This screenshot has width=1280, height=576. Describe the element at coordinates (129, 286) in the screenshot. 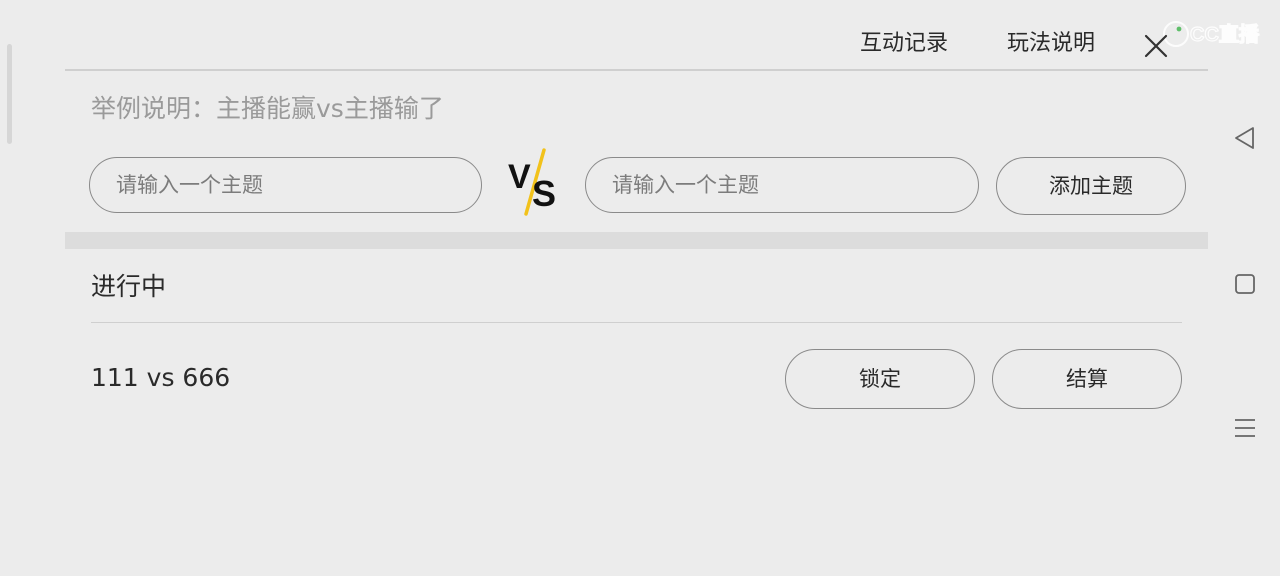

I see `in-progress-heading: 进行中` at that location.